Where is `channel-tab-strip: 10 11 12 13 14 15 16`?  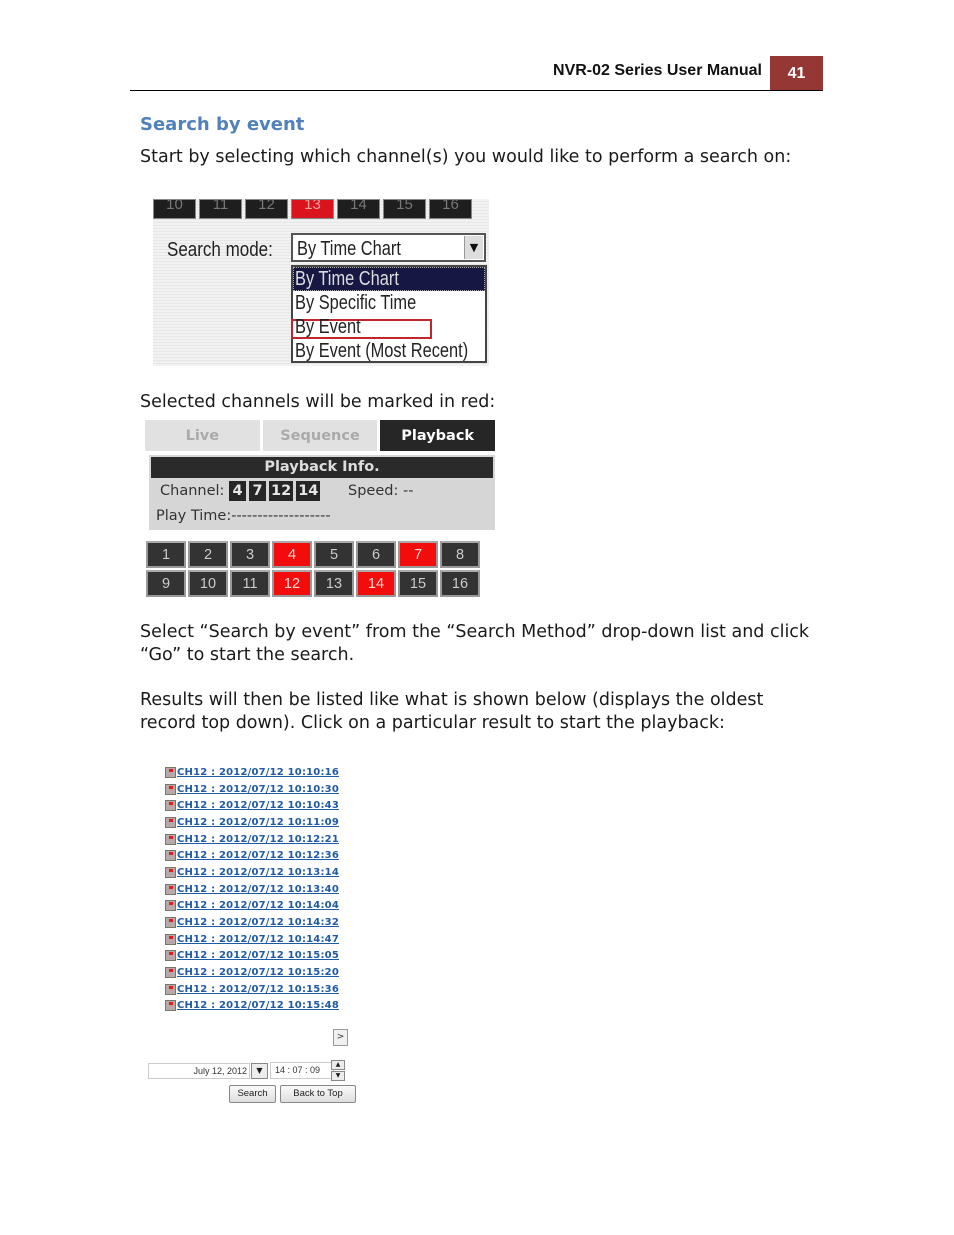 channel-tab-strip: 10 11 12 13 14 15 16 is located at coordinates (312, 209).